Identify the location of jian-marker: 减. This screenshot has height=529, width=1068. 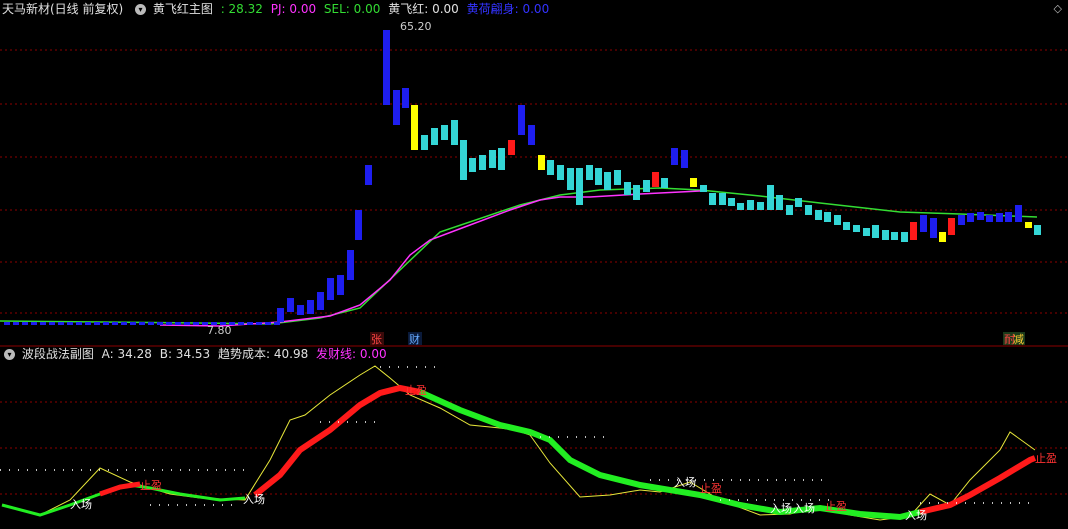
(1018, 339).